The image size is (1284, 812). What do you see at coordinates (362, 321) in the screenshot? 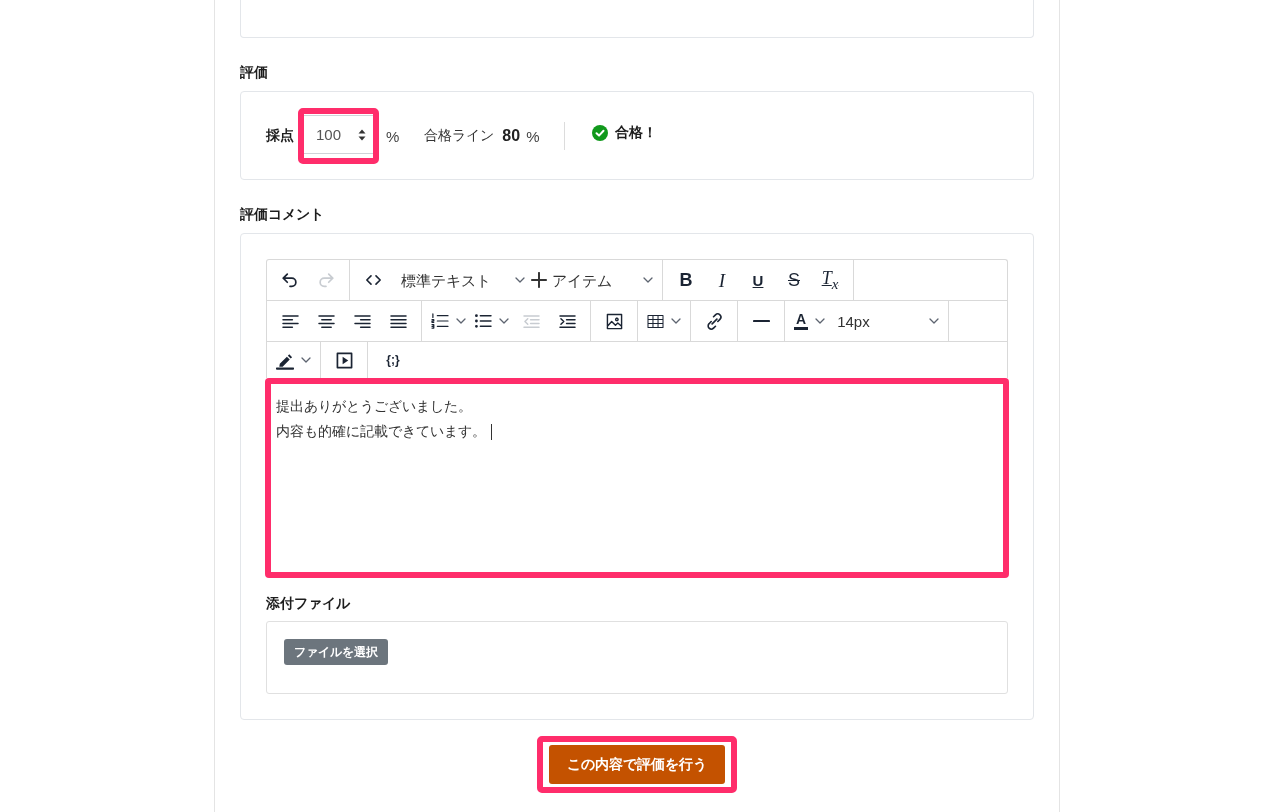
I see `align-right-icon` at bounding box center [362, 321].